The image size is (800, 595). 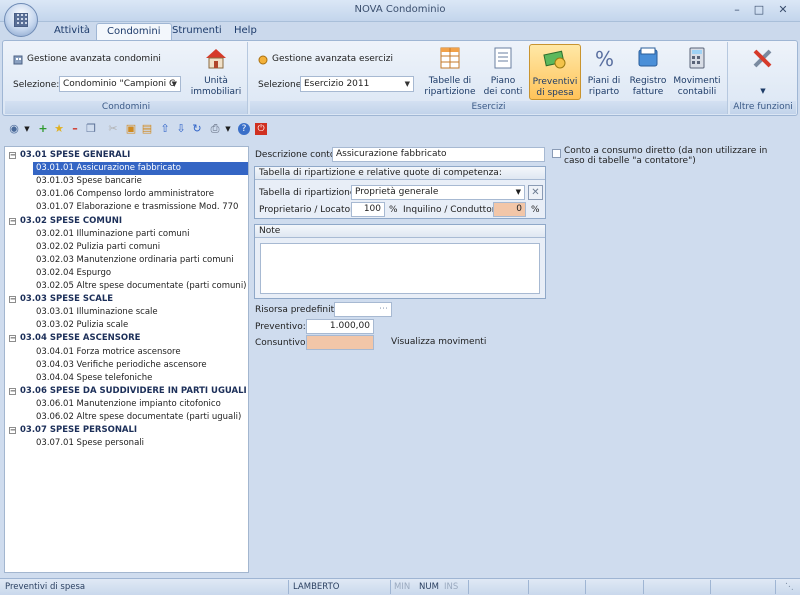 I want to click on paste-icon: ▣, so click(x=131, y=129).